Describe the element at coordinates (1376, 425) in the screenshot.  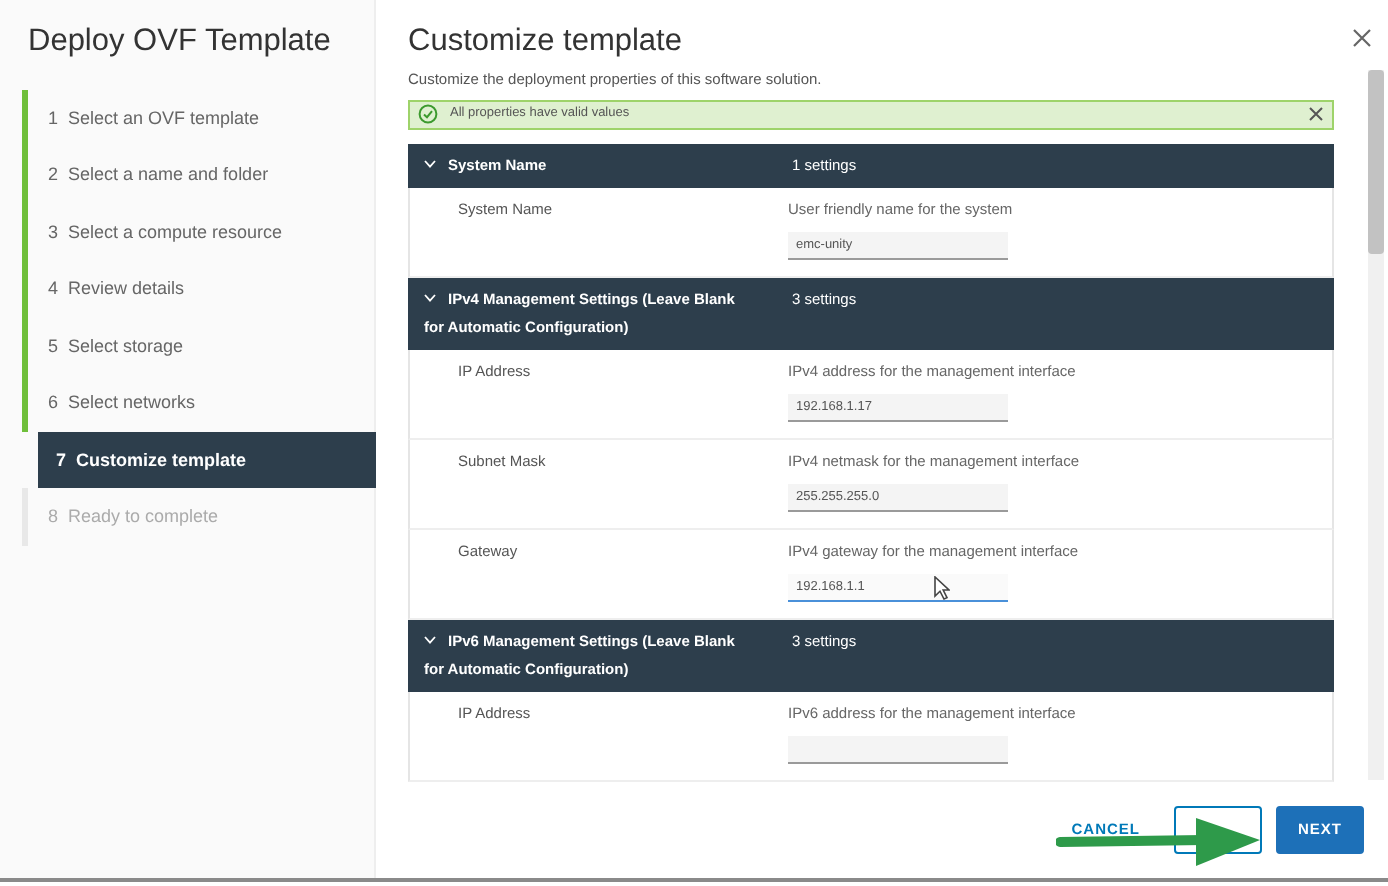
I see `scrollbar` at that location.